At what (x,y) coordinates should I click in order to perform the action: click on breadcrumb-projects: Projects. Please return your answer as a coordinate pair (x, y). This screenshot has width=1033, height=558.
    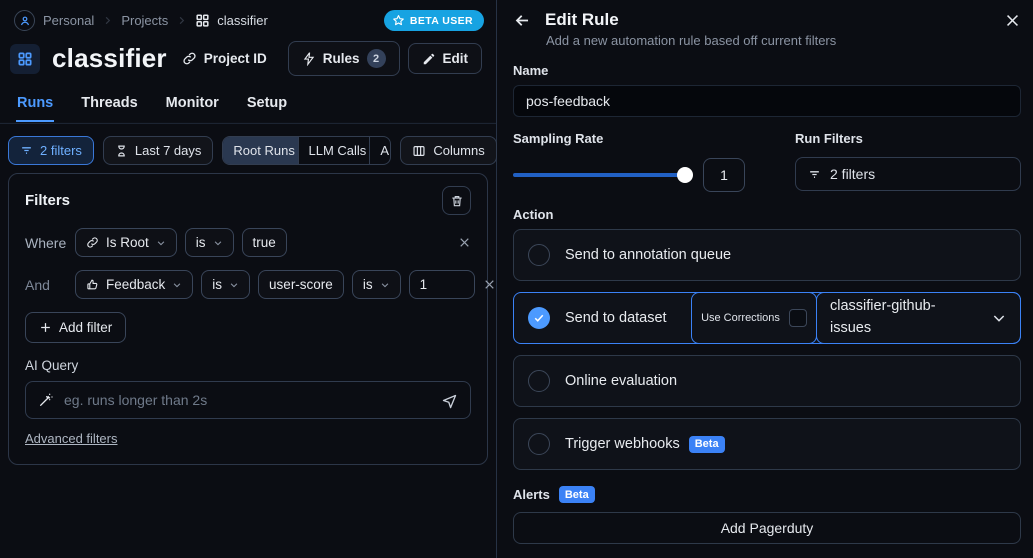
    Looking at the image, I should click on (144, 20).